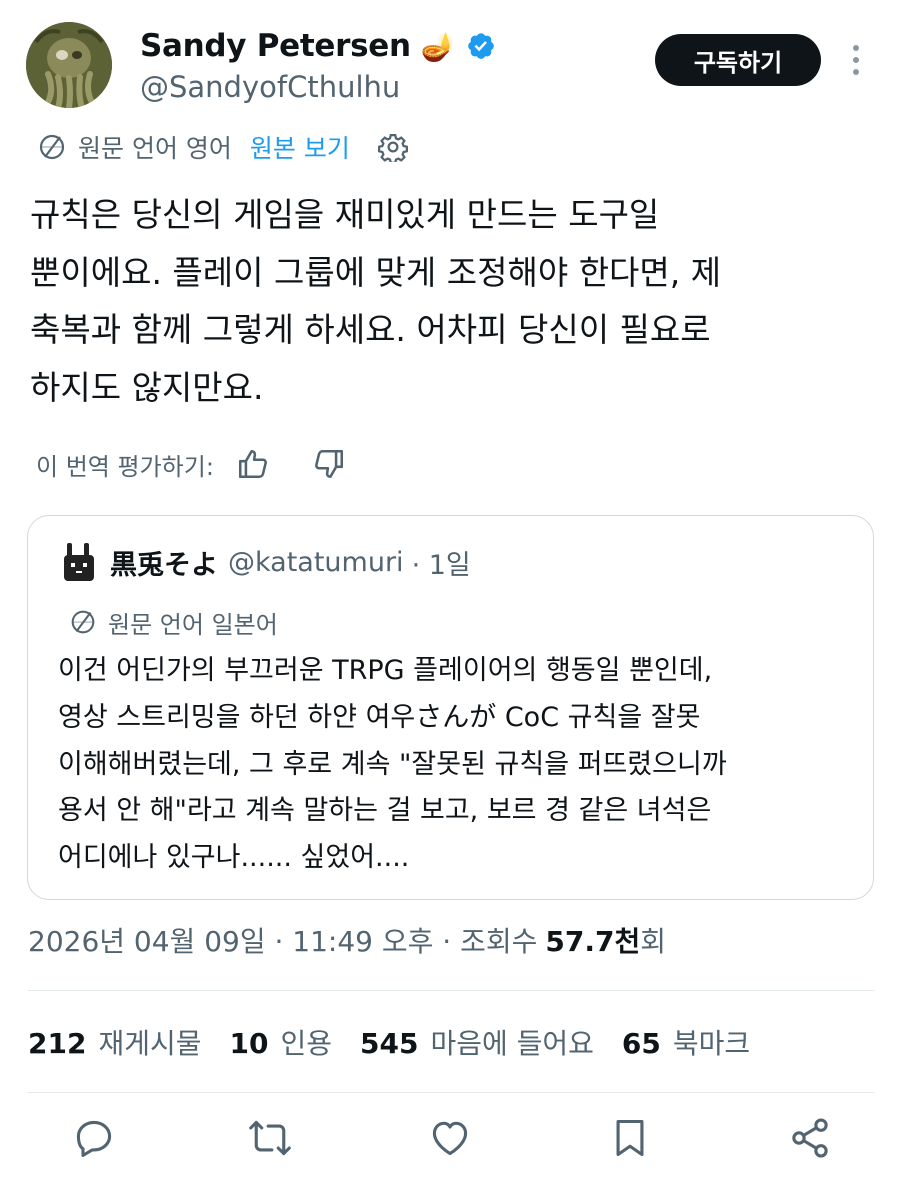 This screenshot has width=900, height=1178. I want to click on quoted-tweet-header: 黒兎そよ @katatumuri · 1일, so click(266, 562).